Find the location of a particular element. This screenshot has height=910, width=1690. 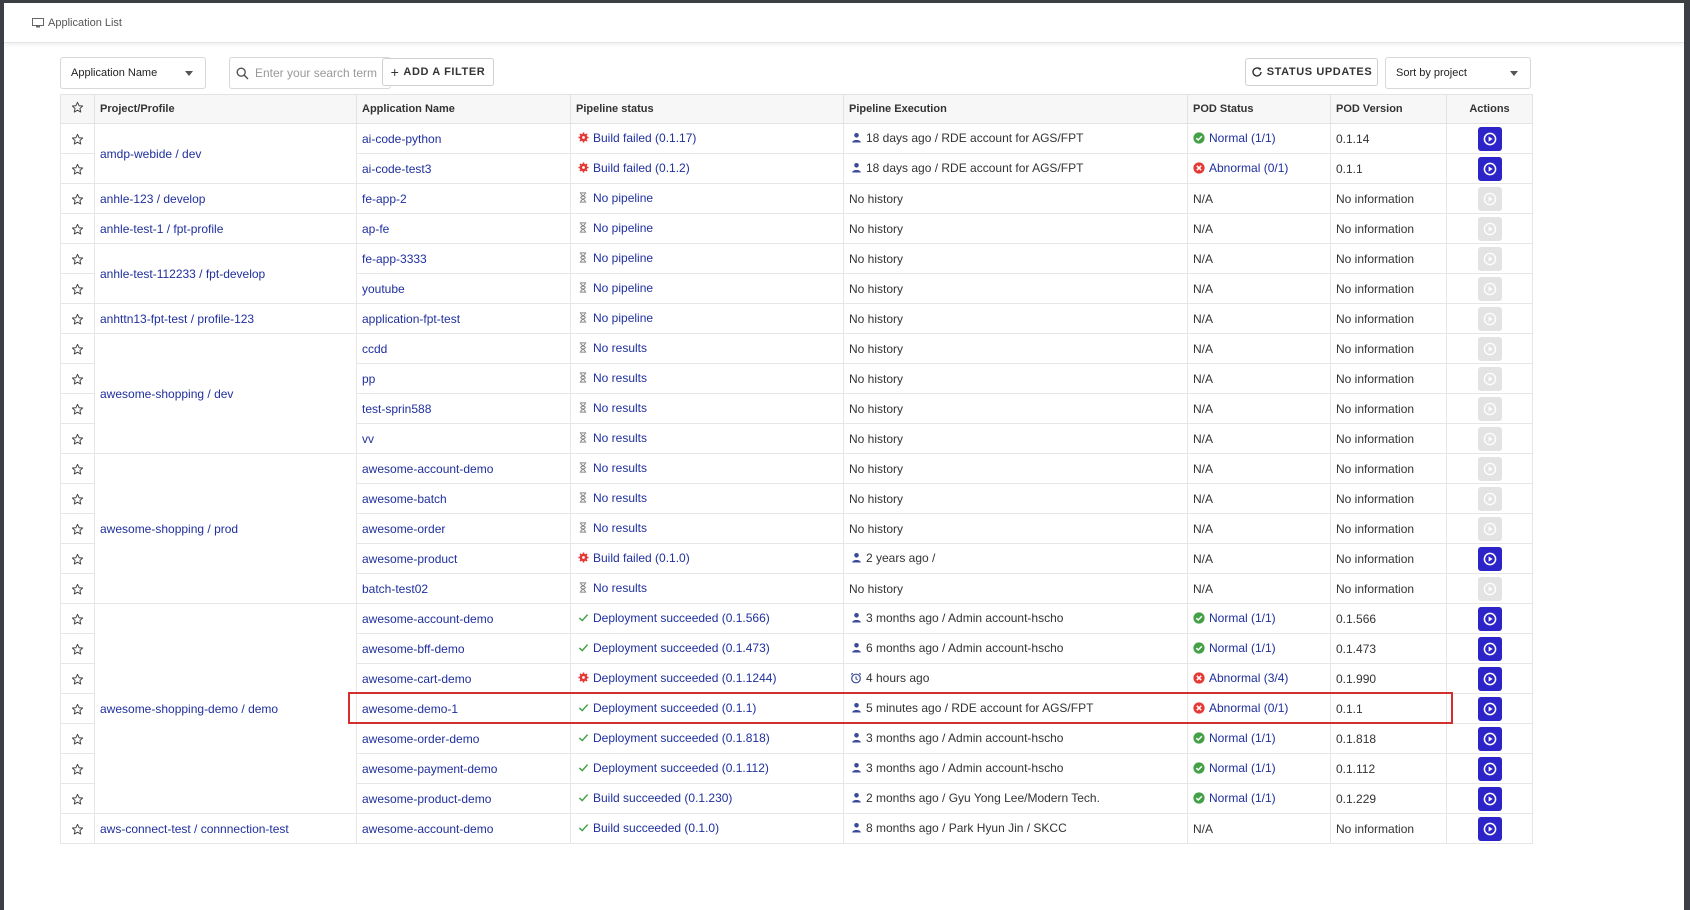

pipeline-status-link: Build failed (0.1.2) is located at coordinates (641, 168).